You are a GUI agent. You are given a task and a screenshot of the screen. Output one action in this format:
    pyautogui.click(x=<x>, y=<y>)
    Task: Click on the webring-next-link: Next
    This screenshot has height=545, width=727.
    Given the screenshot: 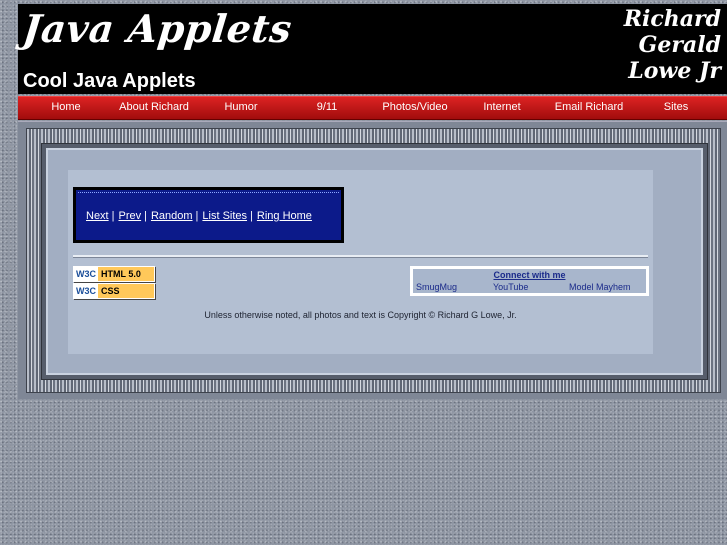 What is the action you would take?
    pyautogui.click(x=97, y=216)
    